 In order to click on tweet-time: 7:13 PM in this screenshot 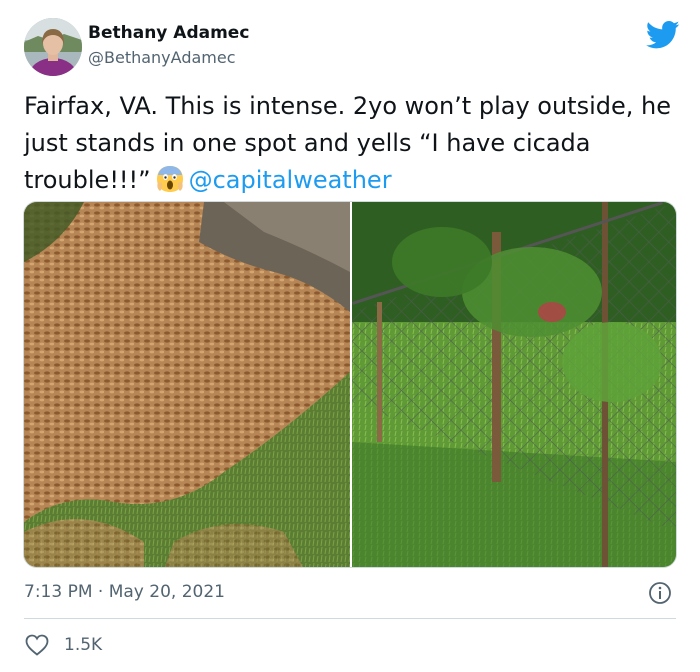, I will do `click(58, 592)`.